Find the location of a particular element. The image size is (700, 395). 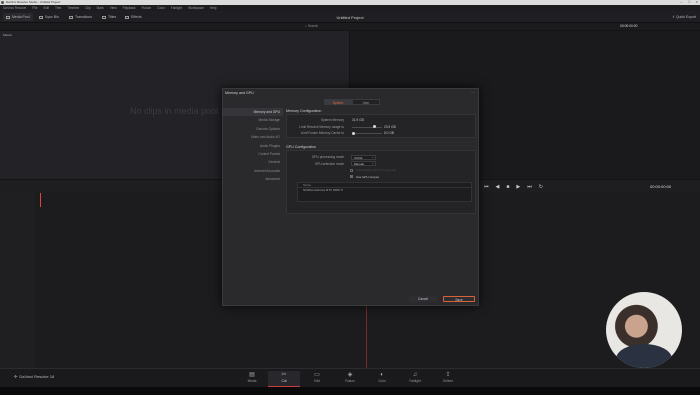

source-timecode: 00:00:00:00 is located at coordinates (629, 26).